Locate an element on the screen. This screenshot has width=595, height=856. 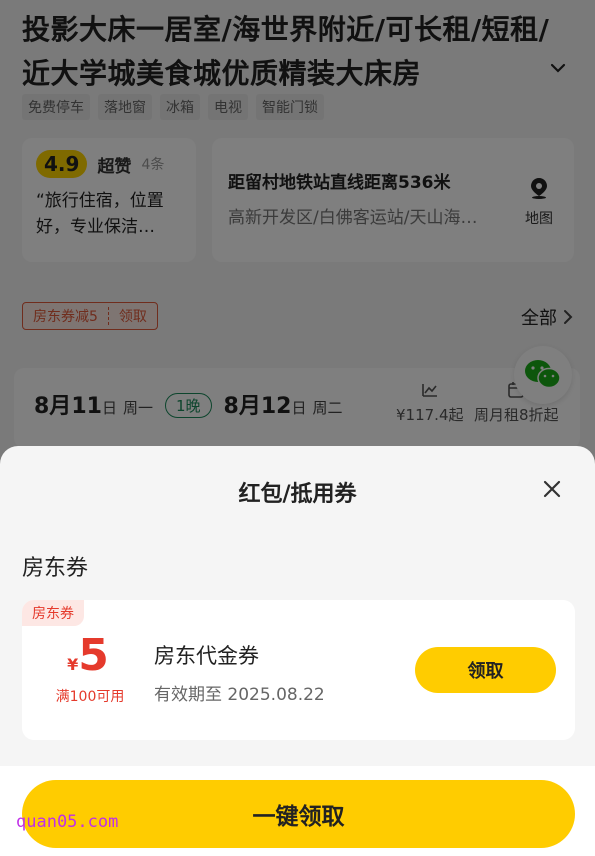
sheet-footer: 一键领取 is located at coordinates (297, 811).